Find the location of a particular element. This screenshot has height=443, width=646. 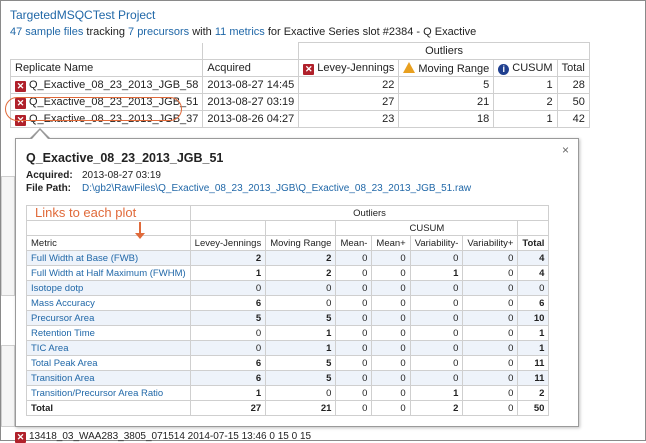

sample-files-link: 47 sample files is located at coordinates (46, 32).